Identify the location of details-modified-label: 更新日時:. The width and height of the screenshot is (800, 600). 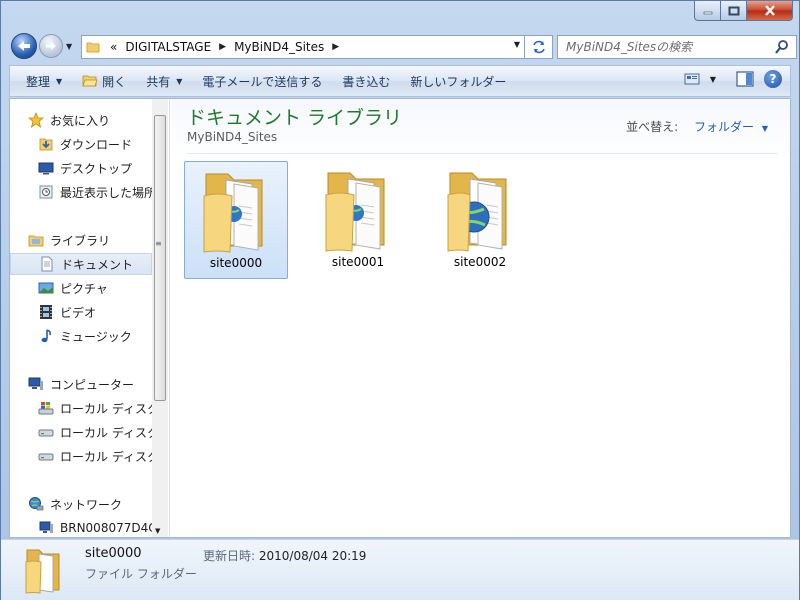
(229, 556).